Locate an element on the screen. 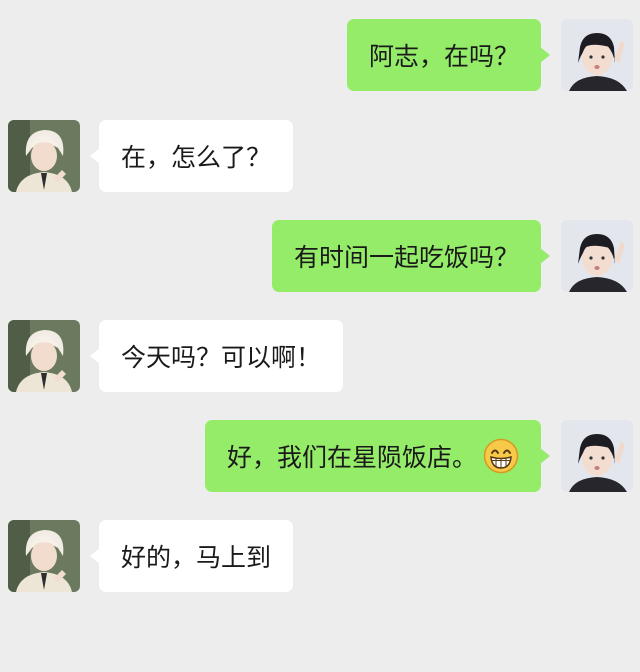 The image size is (640, 672). message-sent: 有时间一起吃饭吗？ is located at coordinates (320, 256).